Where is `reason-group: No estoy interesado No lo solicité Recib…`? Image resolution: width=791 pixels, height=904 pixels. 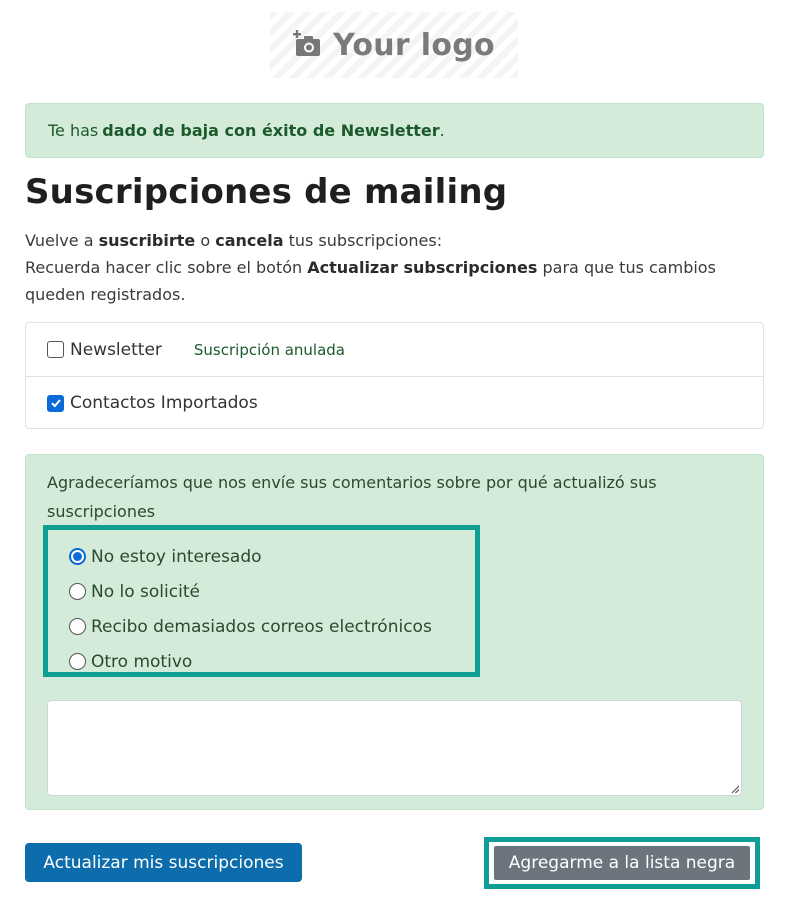 reason-group: No estoy interesado No lo solicité Recib… is located at coordinates (261, 601).